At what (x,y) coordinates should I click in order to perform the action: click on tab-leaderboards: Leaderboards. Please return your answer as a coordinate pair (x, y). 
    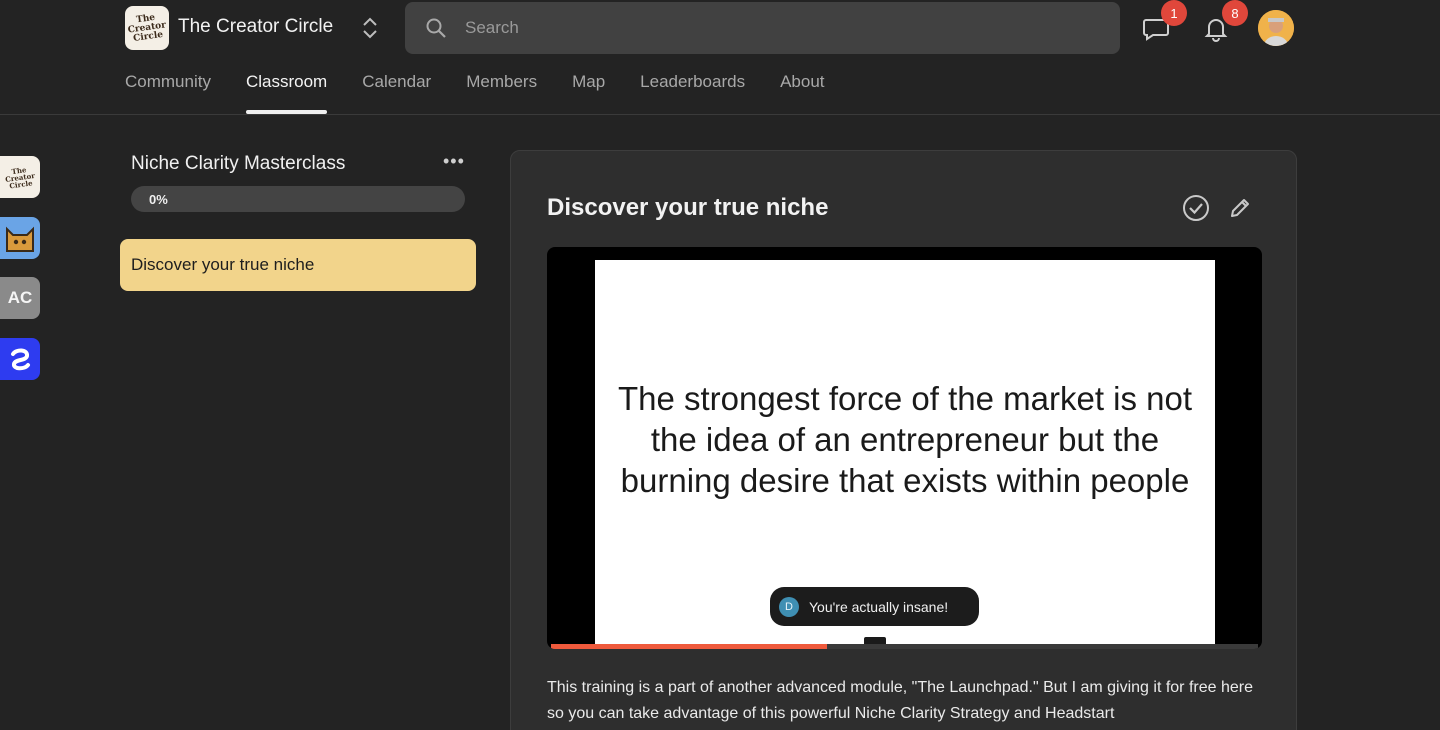
    Looking at the image, I should click on (692, 93).